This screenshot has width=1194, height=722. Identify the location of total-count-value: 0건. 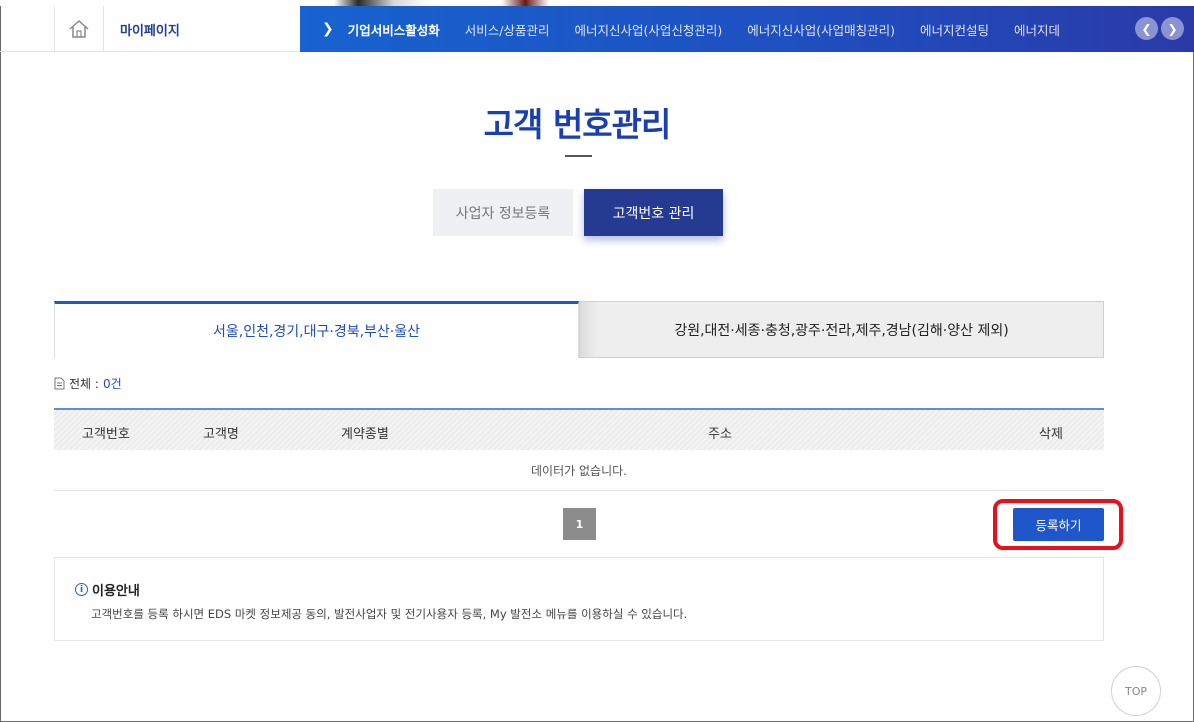
(112, 384).